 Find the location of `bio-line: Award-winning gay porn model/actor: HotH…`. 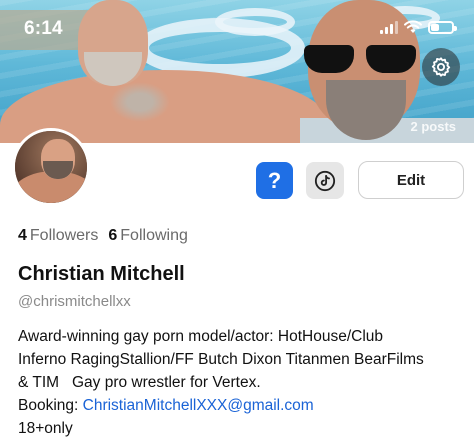

bio-line: Award-winning gay porn model/actor: HotH… is located at coordinates (201, 336).